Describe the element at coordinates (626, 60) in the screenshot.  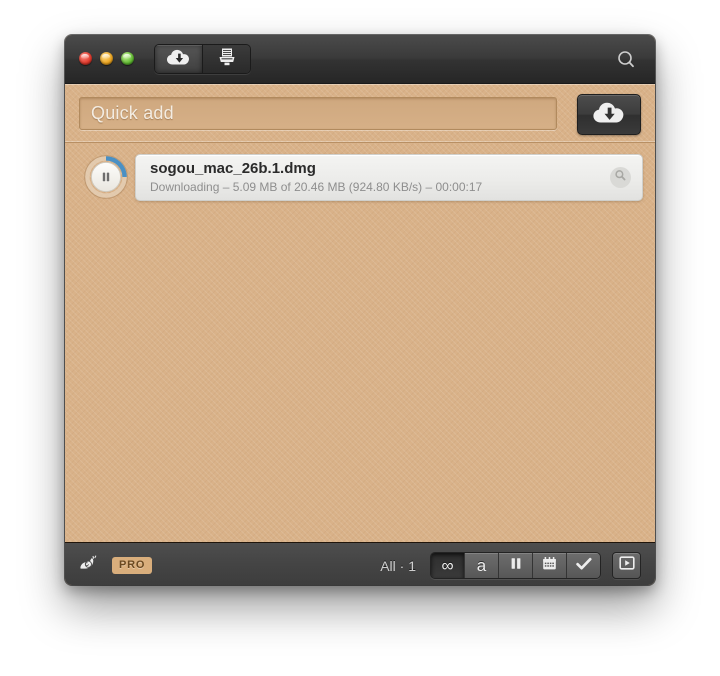
I see `search-button` at that location.